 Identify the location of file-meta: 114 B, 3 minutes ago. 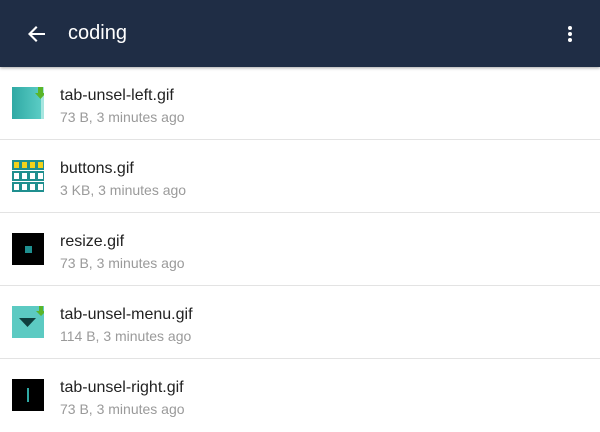
(126, 336).